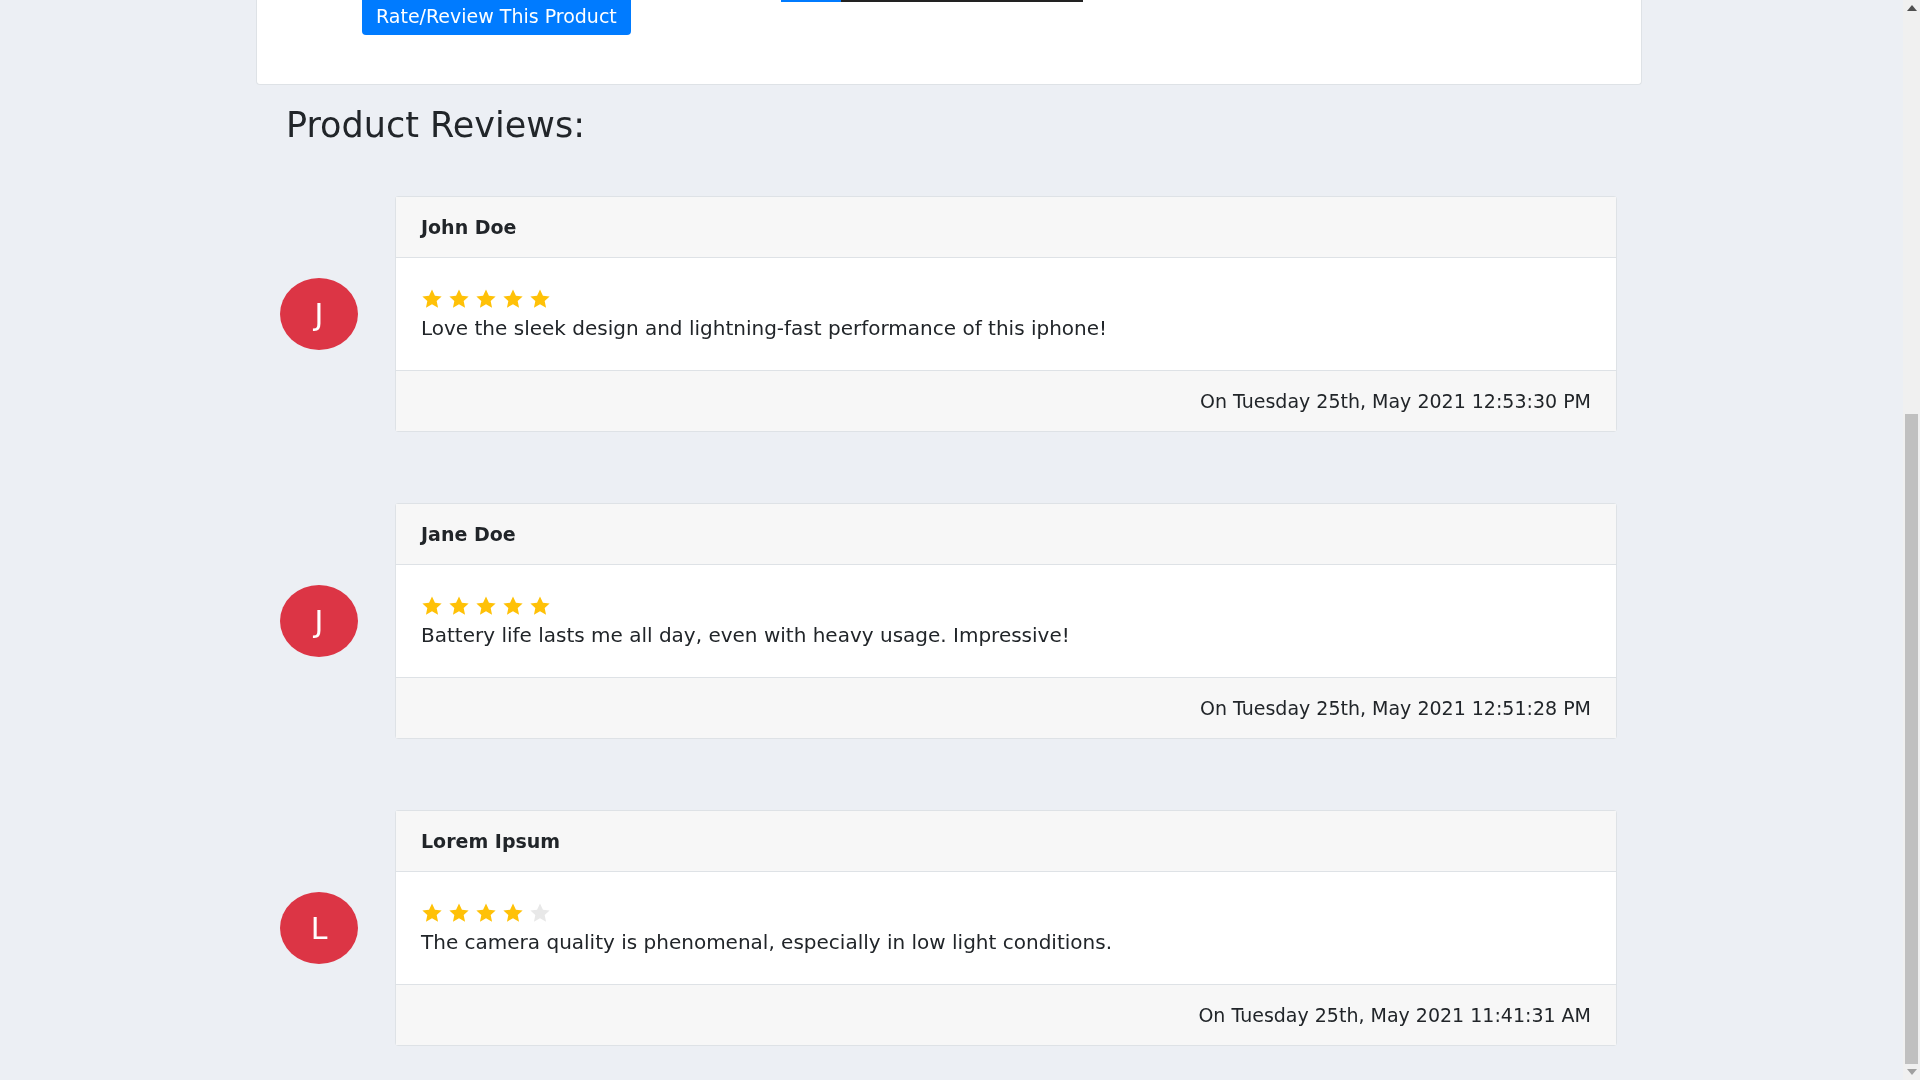  I want to click on reviewer-name: Lorem Ipsum, so click(491, 841).